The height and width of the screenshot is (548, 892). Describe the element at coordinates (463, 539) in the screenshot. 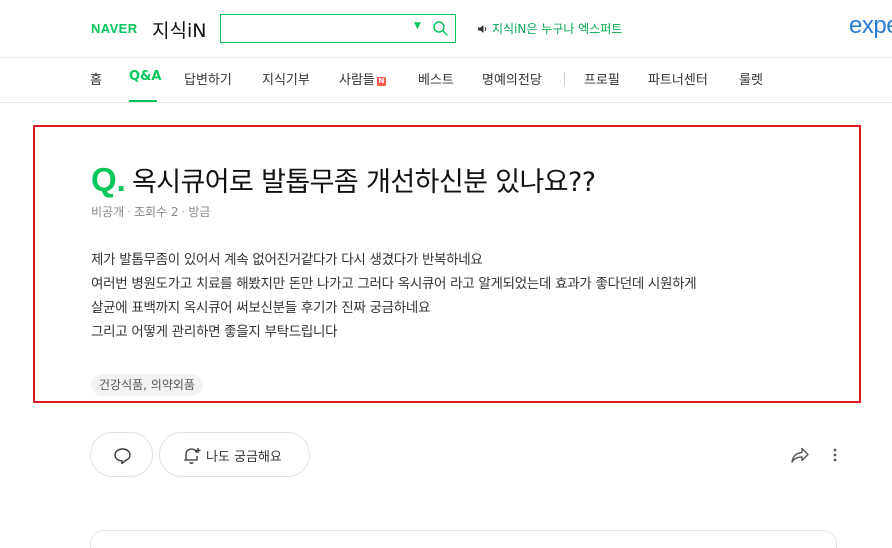

I see `answer-card-edge` at that location.